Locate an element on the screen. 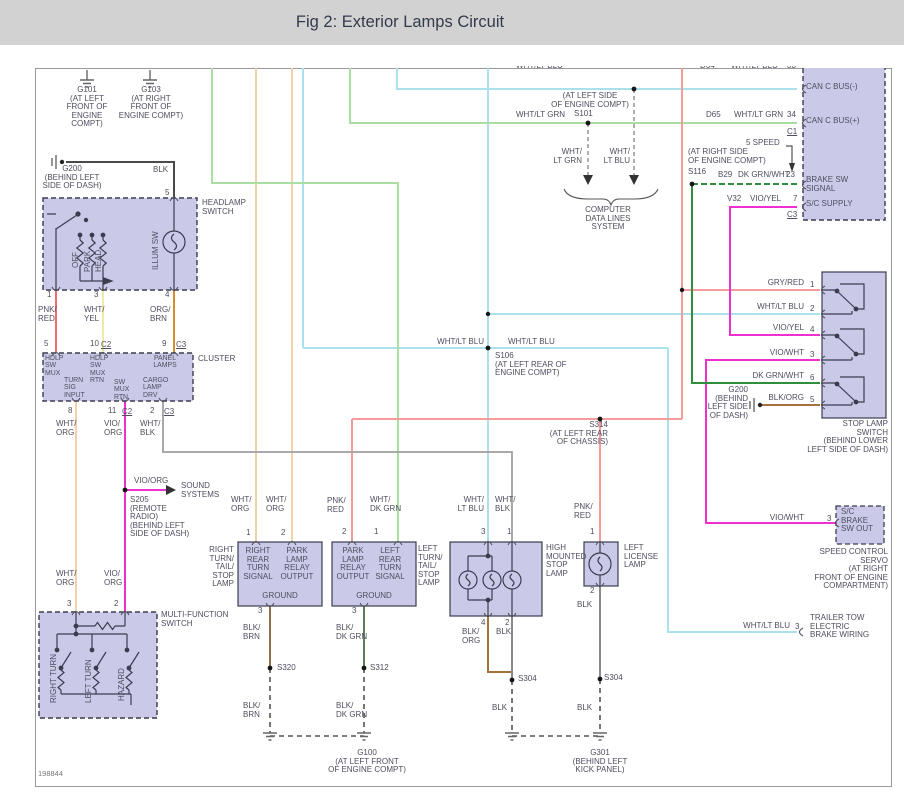 The image size is (904, 804). right-lamp-park-output: PARK LAMP RELAY OUTPUT is located at coordinates (297, 563).